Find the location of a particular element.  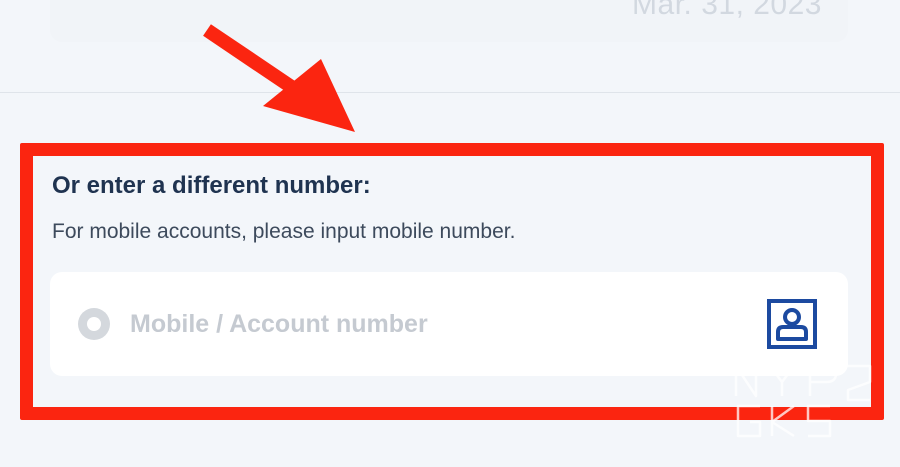

divider is located at coordinates (450, 92).